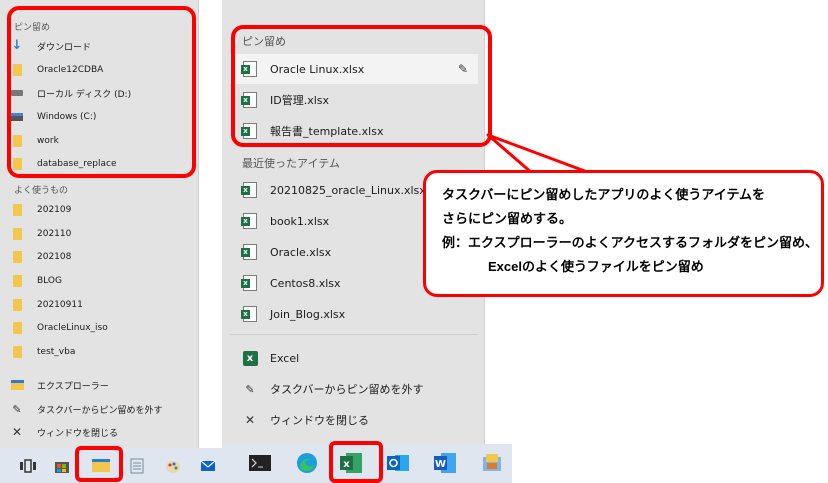 The width and height of the screenshot is (828, 483). I want to click on recent-header: 最近使ったアイテム, so click(291, 163).